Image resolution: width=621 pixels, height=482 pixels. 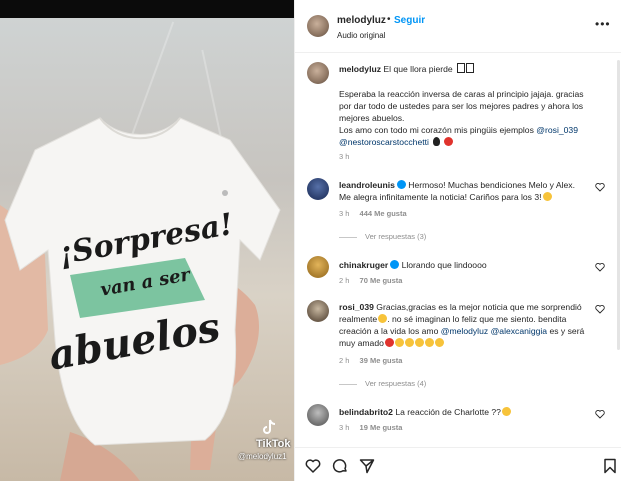 I want to click on comment-meta: 2 h 39 Me gusta, so click(x=371, y=360).